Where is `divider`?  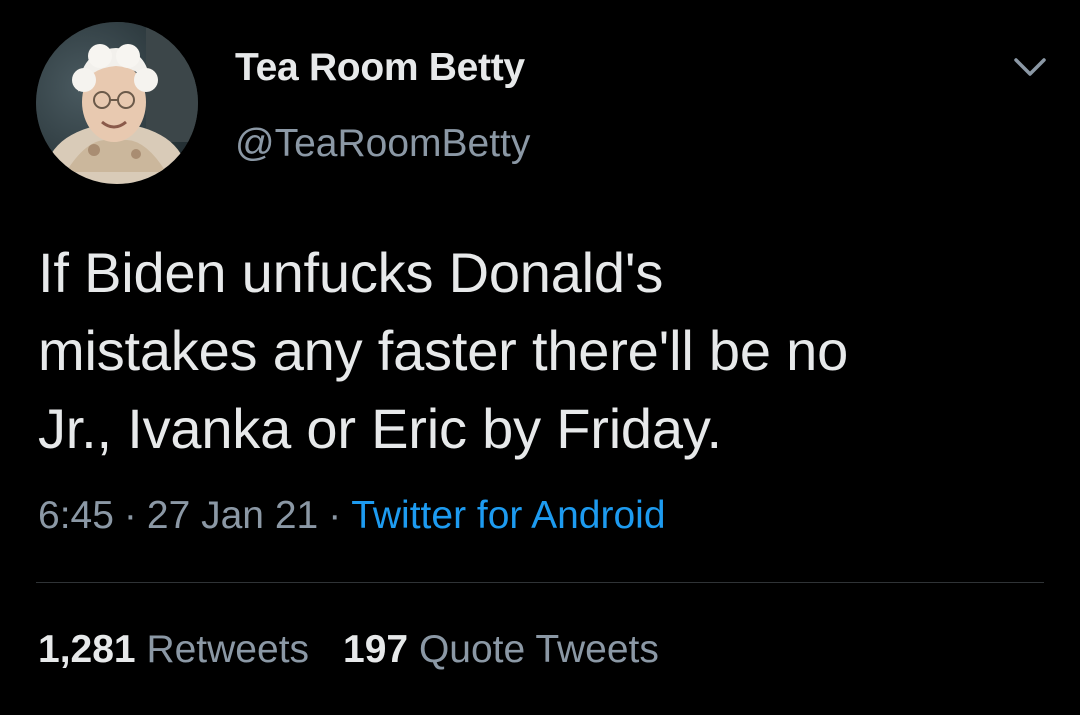 divider is located at coordinates (540, 582).